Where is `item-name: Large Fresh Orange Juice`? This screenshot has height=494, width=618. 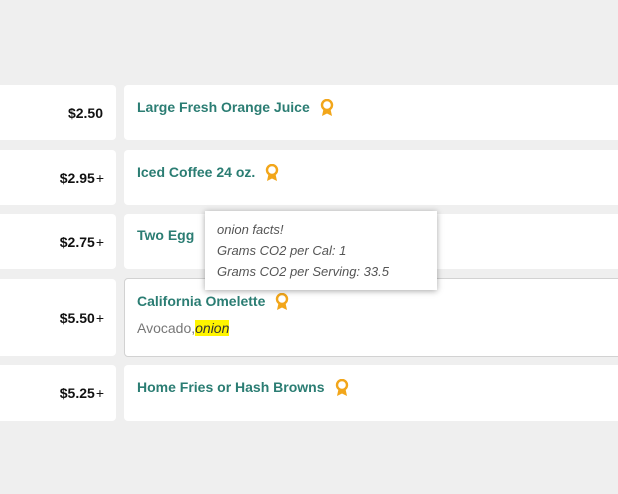
item-name: Large Fresh Orange Juice is located at coordinates (223, 107).